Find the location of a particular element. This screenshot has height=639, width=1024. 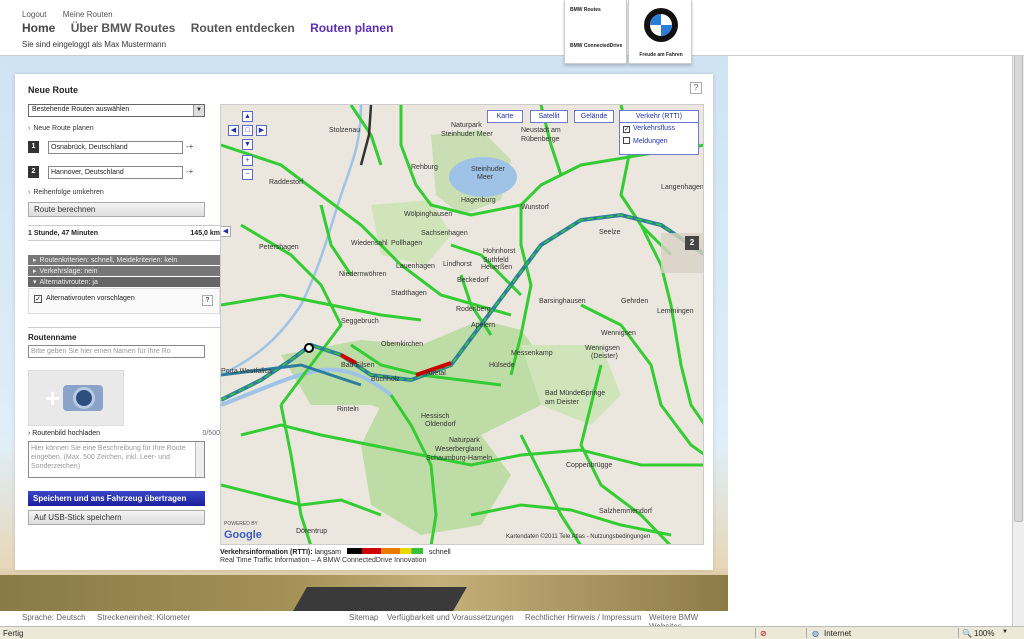

stop-row-1: 1 Osnabrück, Deutschland -+ is located at coordinates (124, 148).